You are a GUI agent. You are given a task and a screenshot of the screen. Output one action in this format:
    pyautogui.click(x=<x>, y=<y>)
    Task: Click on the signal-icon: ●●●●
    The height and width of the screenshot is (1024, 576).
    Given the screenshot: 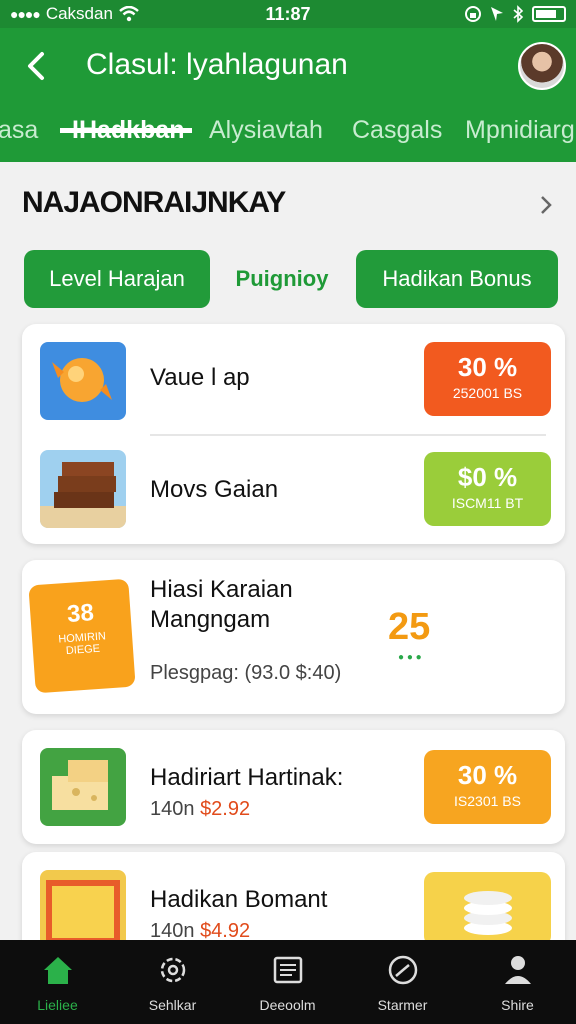 What is the action you would take?
    pyautogui.click(x=25, y=14)
    